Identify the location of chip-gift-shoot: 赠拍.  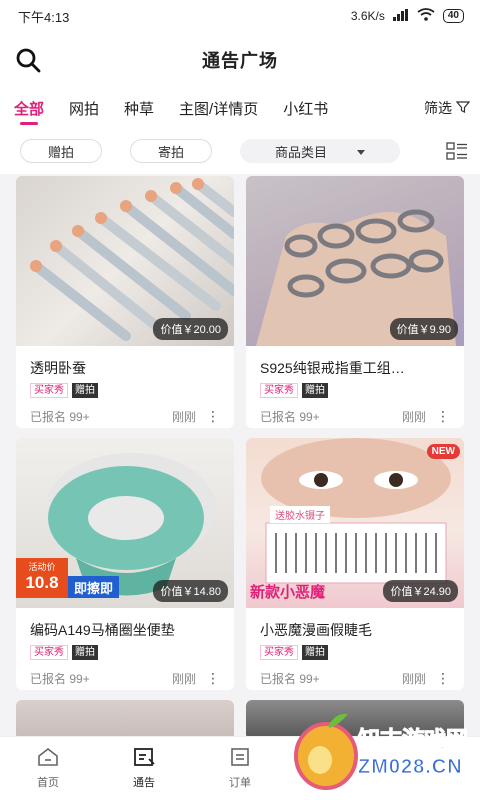
(61, 151).